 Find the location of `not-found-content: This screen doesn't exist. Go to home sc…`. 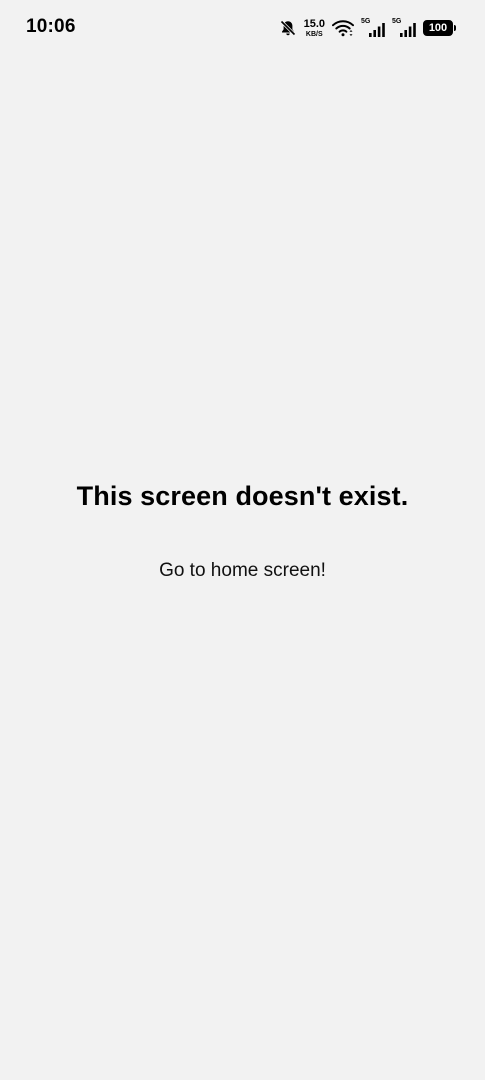

not-found-content: This screen doesn't exist. Go to home sc… is located at coordinates (242, 530).